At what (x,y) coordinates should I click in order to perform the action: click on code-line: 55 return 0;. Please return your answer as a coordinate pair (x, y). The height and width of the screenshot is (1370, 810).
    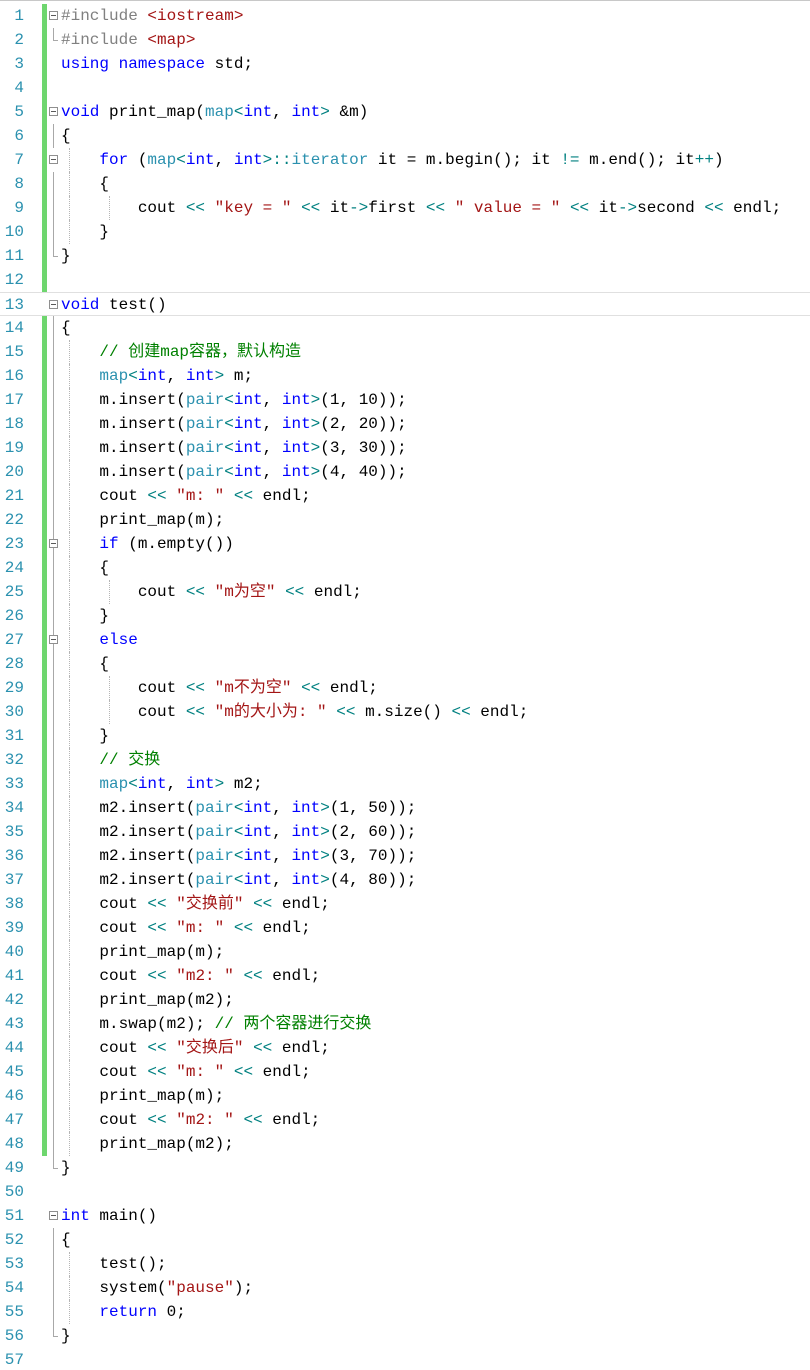
    Looking at the image, I should click on (405, 1312).